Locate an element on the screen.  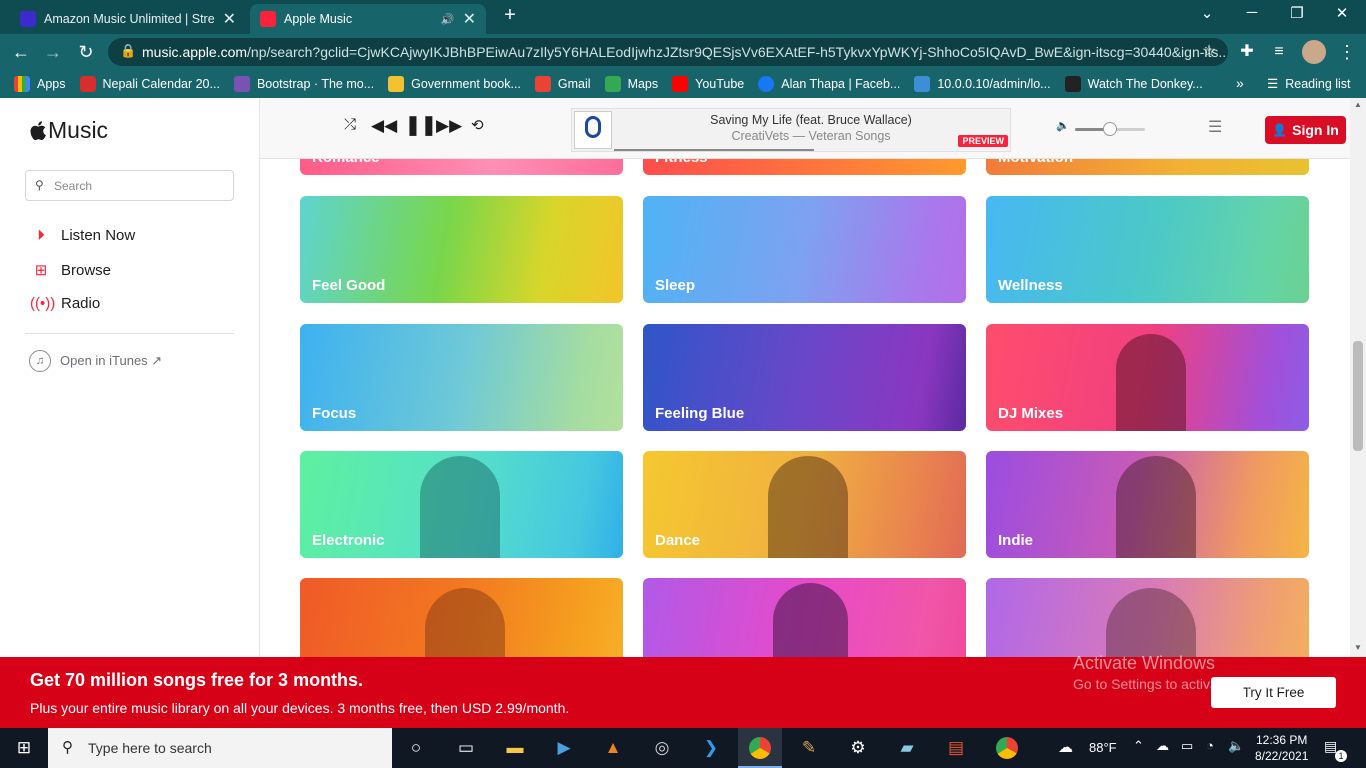
taskbar-clock: 12:36 PM 8/22/2021 is located at coordinates (1281, 748).